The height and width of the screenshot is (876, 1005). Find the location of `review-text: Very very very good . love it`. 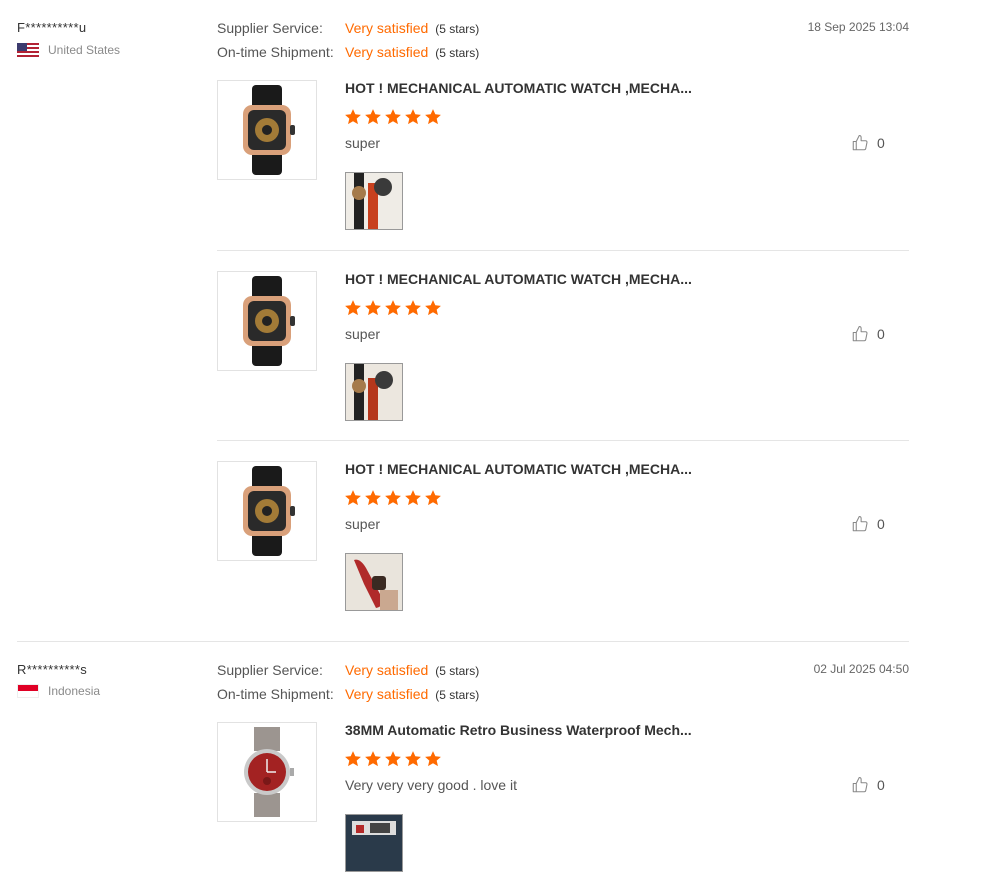

review-text: Very very very good . love it is located at coordinates (431, 785).